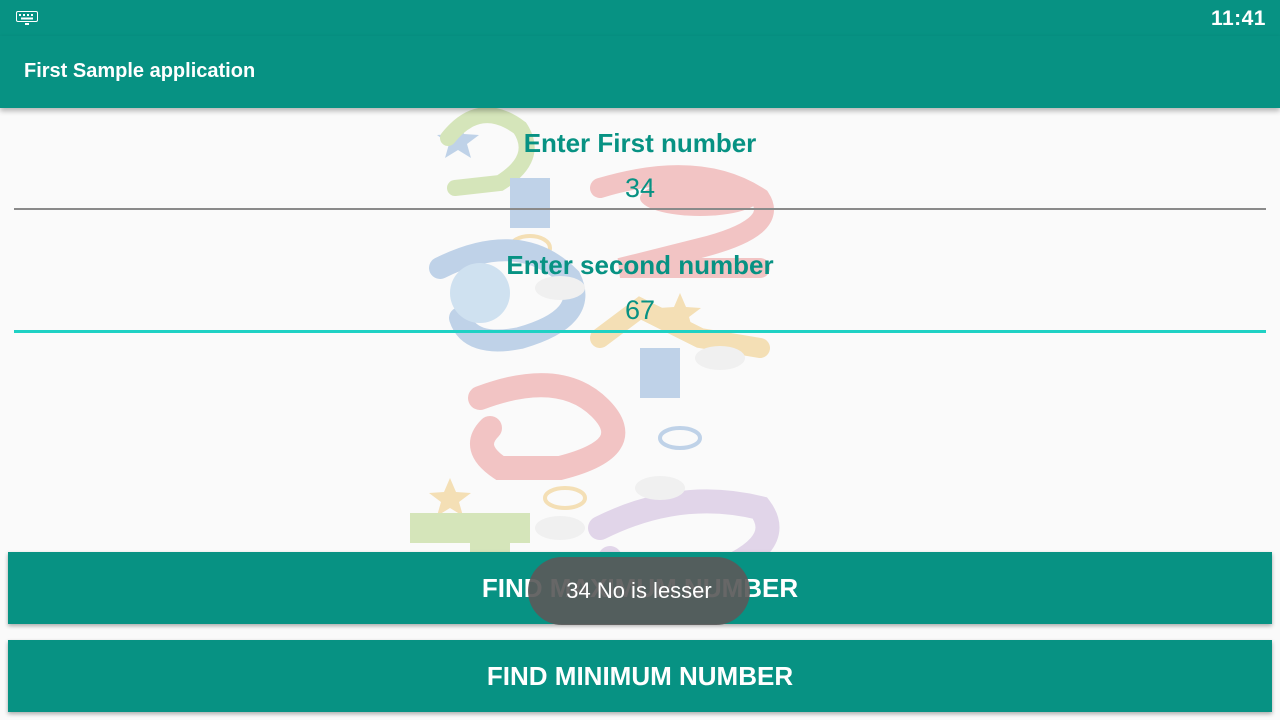 Image resolution: width=1280 pixels, height=720 pixels. What do you see at coordinates (640, 265) in the screenshot?
I see `second-number-label: Enter second number` at bounding box center [640, 265].